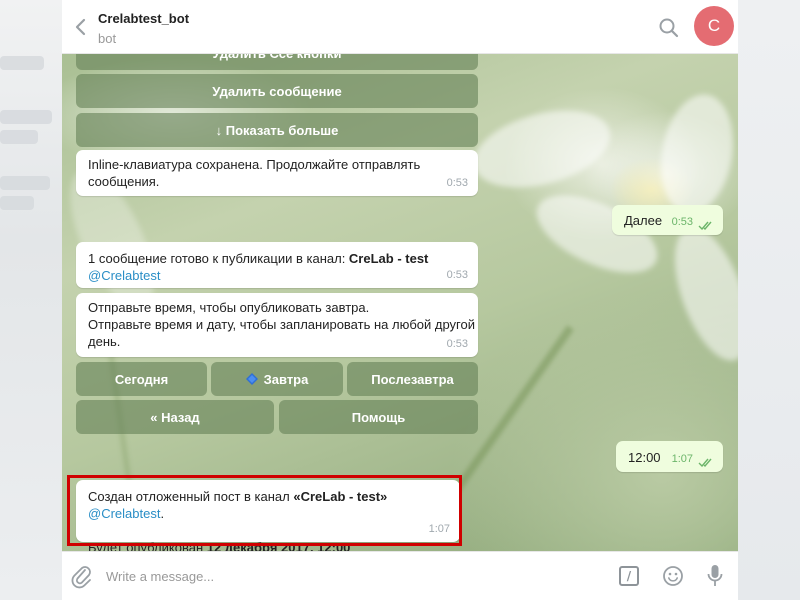 This screenshot has width=800, height=600. I want to click on message-composer: /, so click(400, 575).